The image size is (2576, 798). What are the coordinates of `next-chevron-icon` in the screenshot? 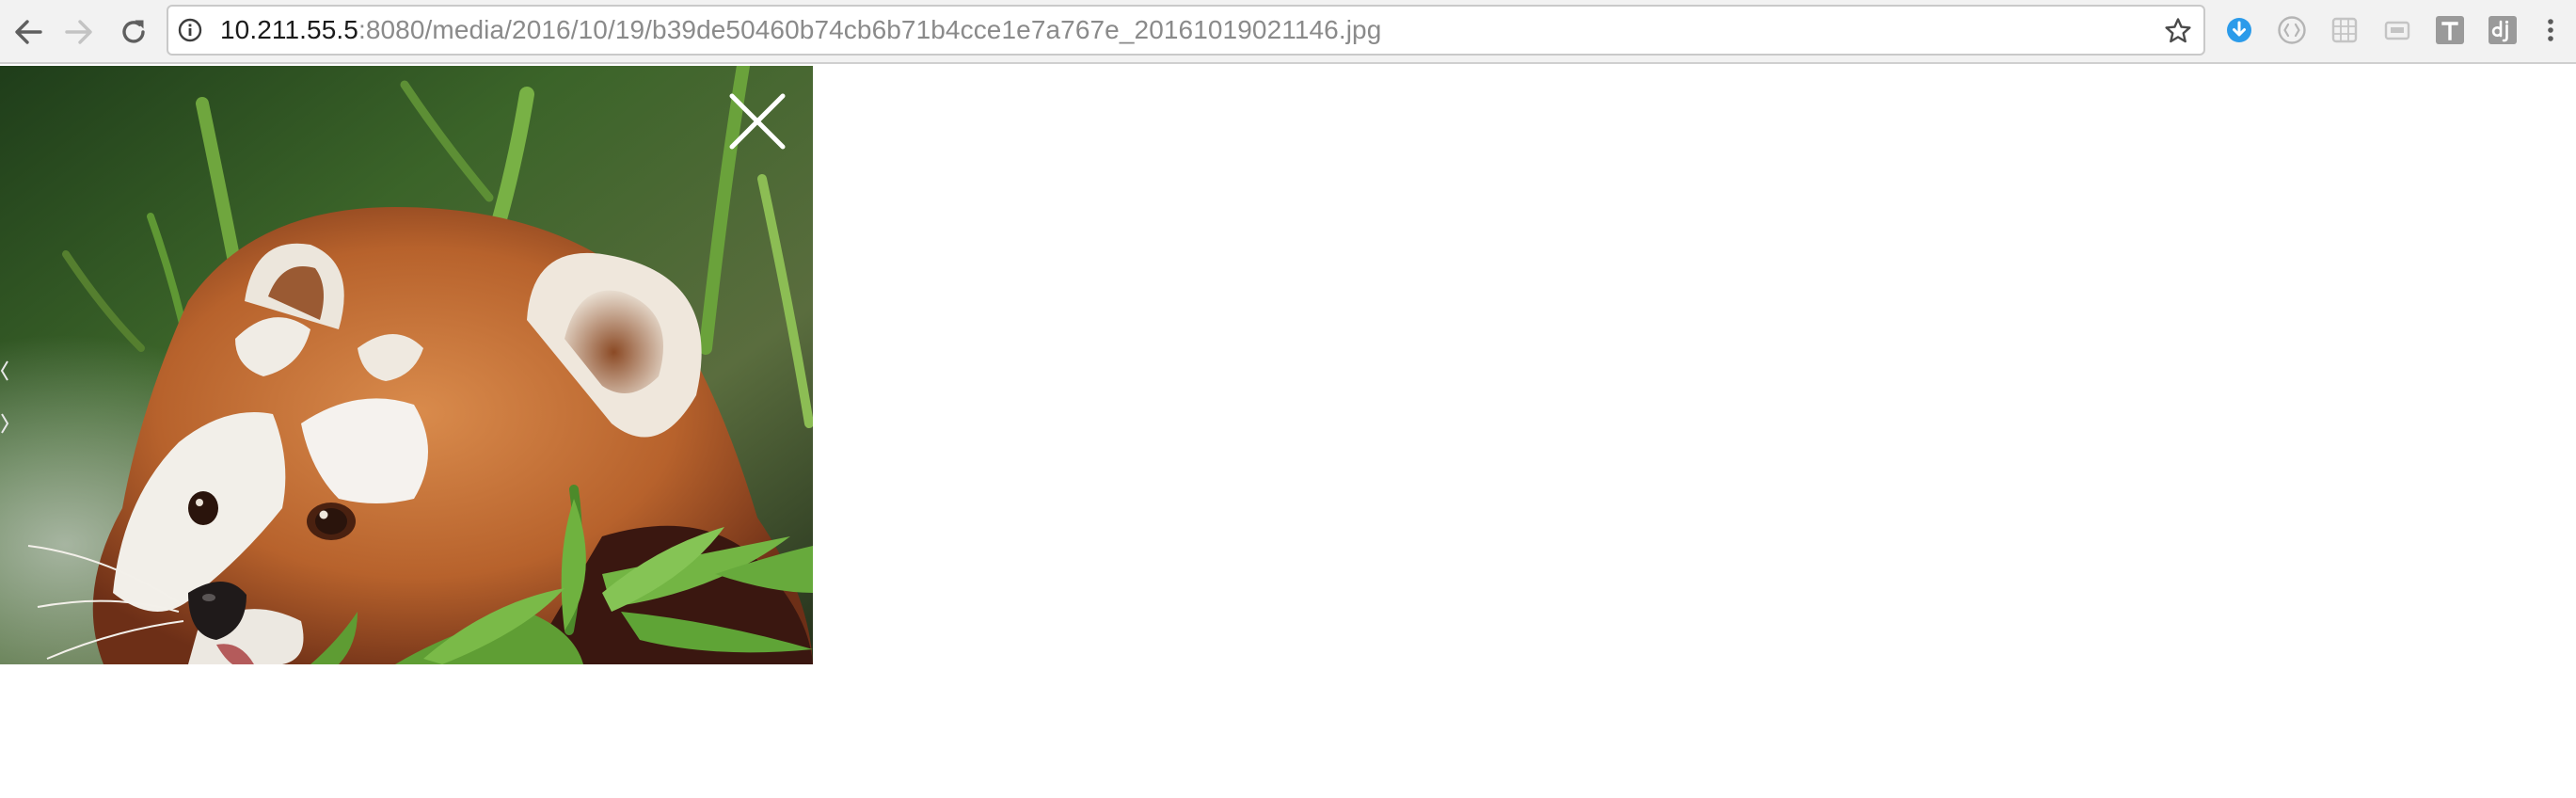 It's located at (5, 423).